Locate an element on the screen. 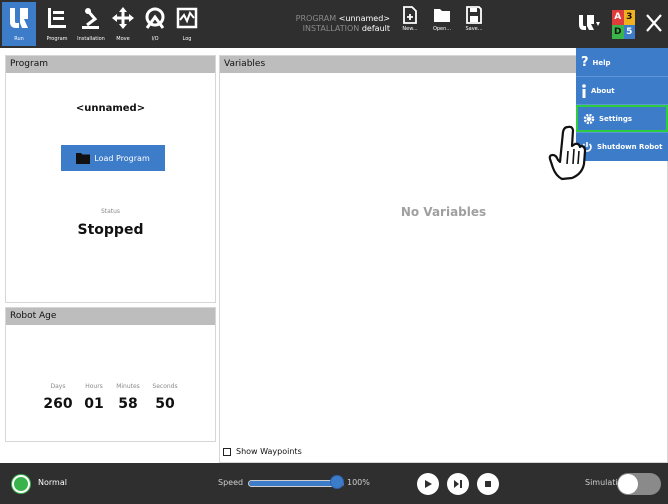 Image resolution: width=668 pixels, height=504 pixels. close-icon is located at coordinates (654, 23).